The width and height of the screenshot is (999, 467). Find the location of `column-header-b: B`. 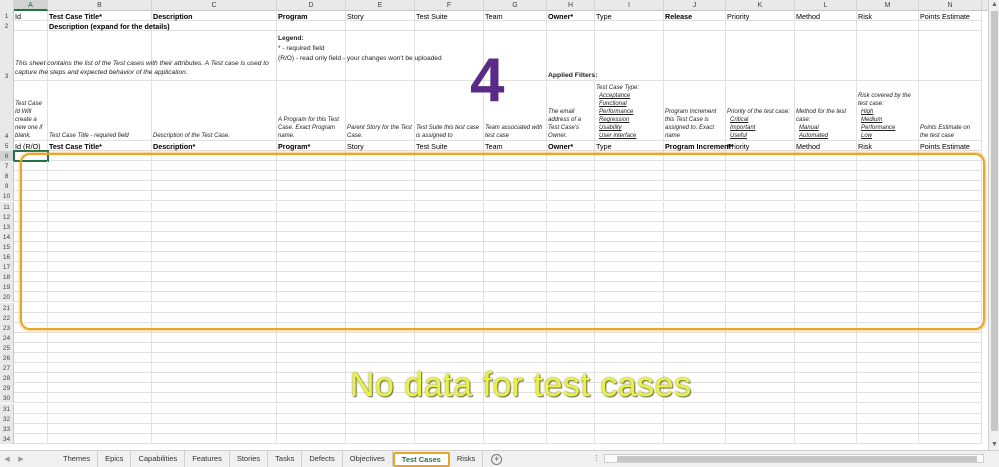

column-header-b: B is located at coordinates (100, 5).